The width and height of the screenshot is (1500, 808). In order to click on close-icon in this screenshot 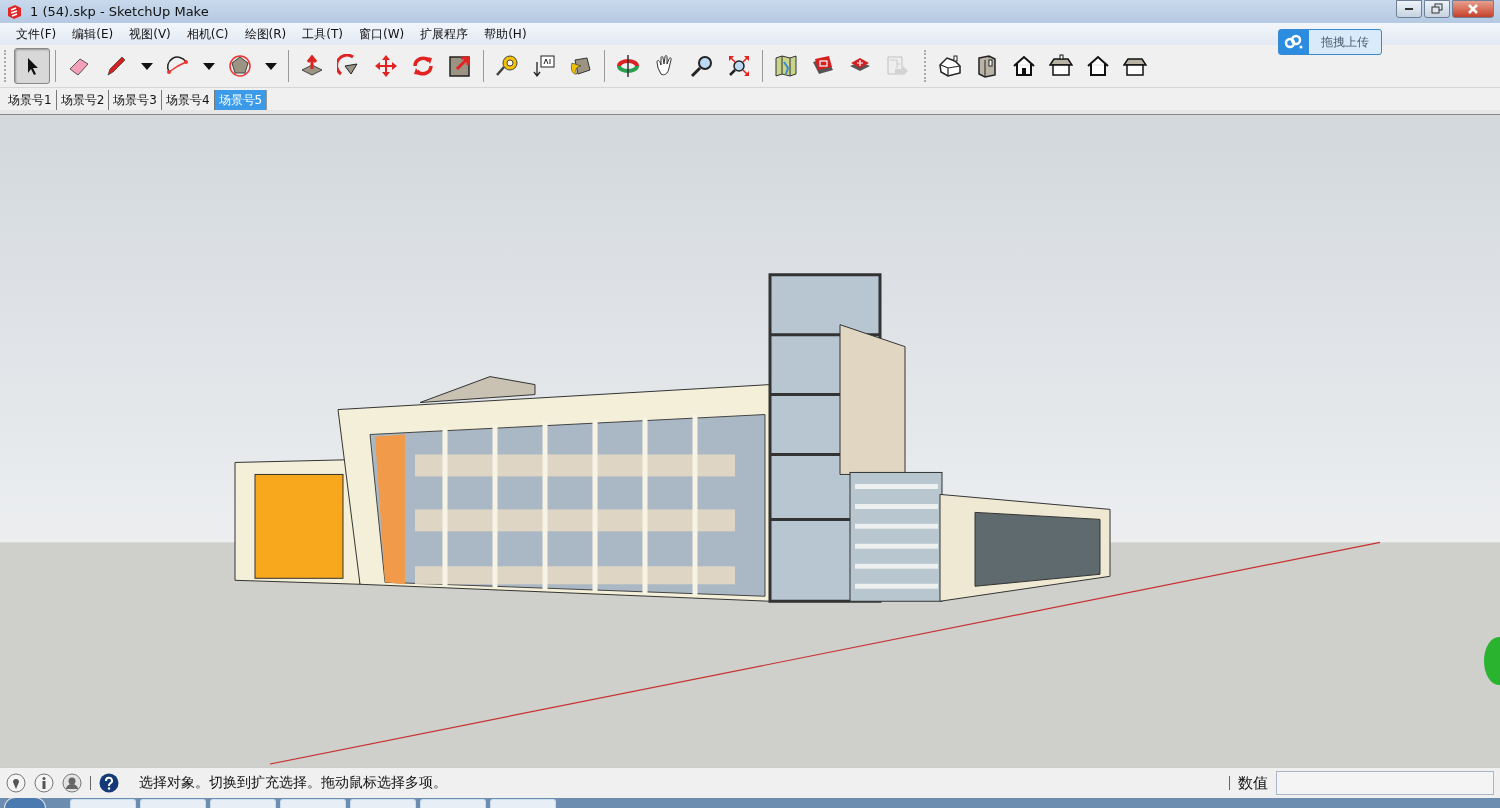, I will do `click(1473, 9)`.